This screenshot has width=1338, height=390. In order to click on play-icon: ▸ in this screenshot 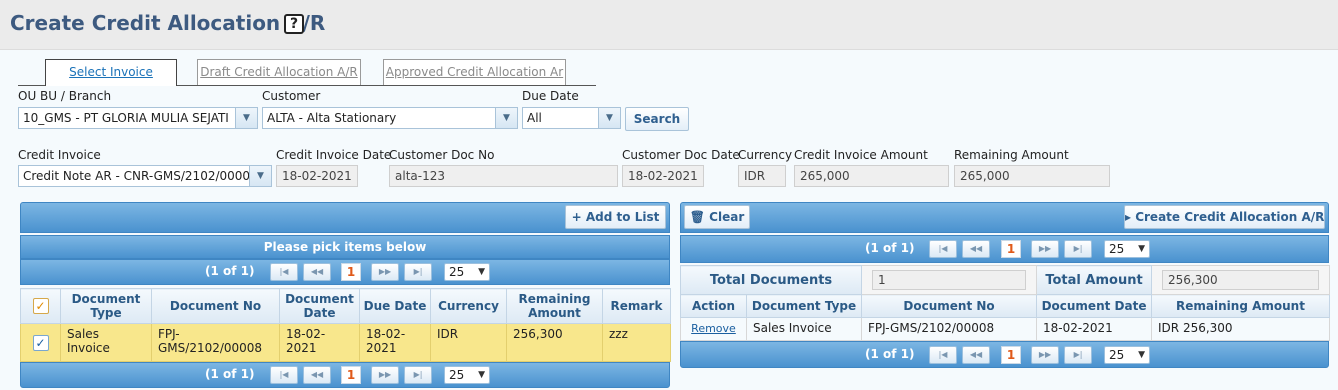, I will do `click(1130, 217)`.